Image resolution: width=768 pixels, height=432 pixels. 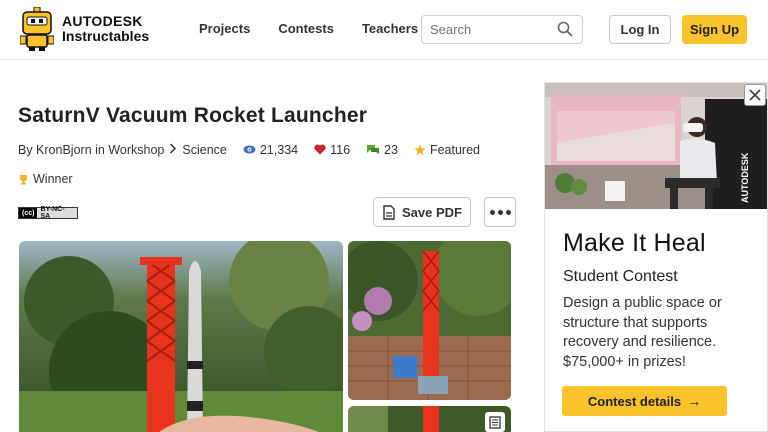 I want to click on nav-contests: Contests, so click(x=306, y=28).